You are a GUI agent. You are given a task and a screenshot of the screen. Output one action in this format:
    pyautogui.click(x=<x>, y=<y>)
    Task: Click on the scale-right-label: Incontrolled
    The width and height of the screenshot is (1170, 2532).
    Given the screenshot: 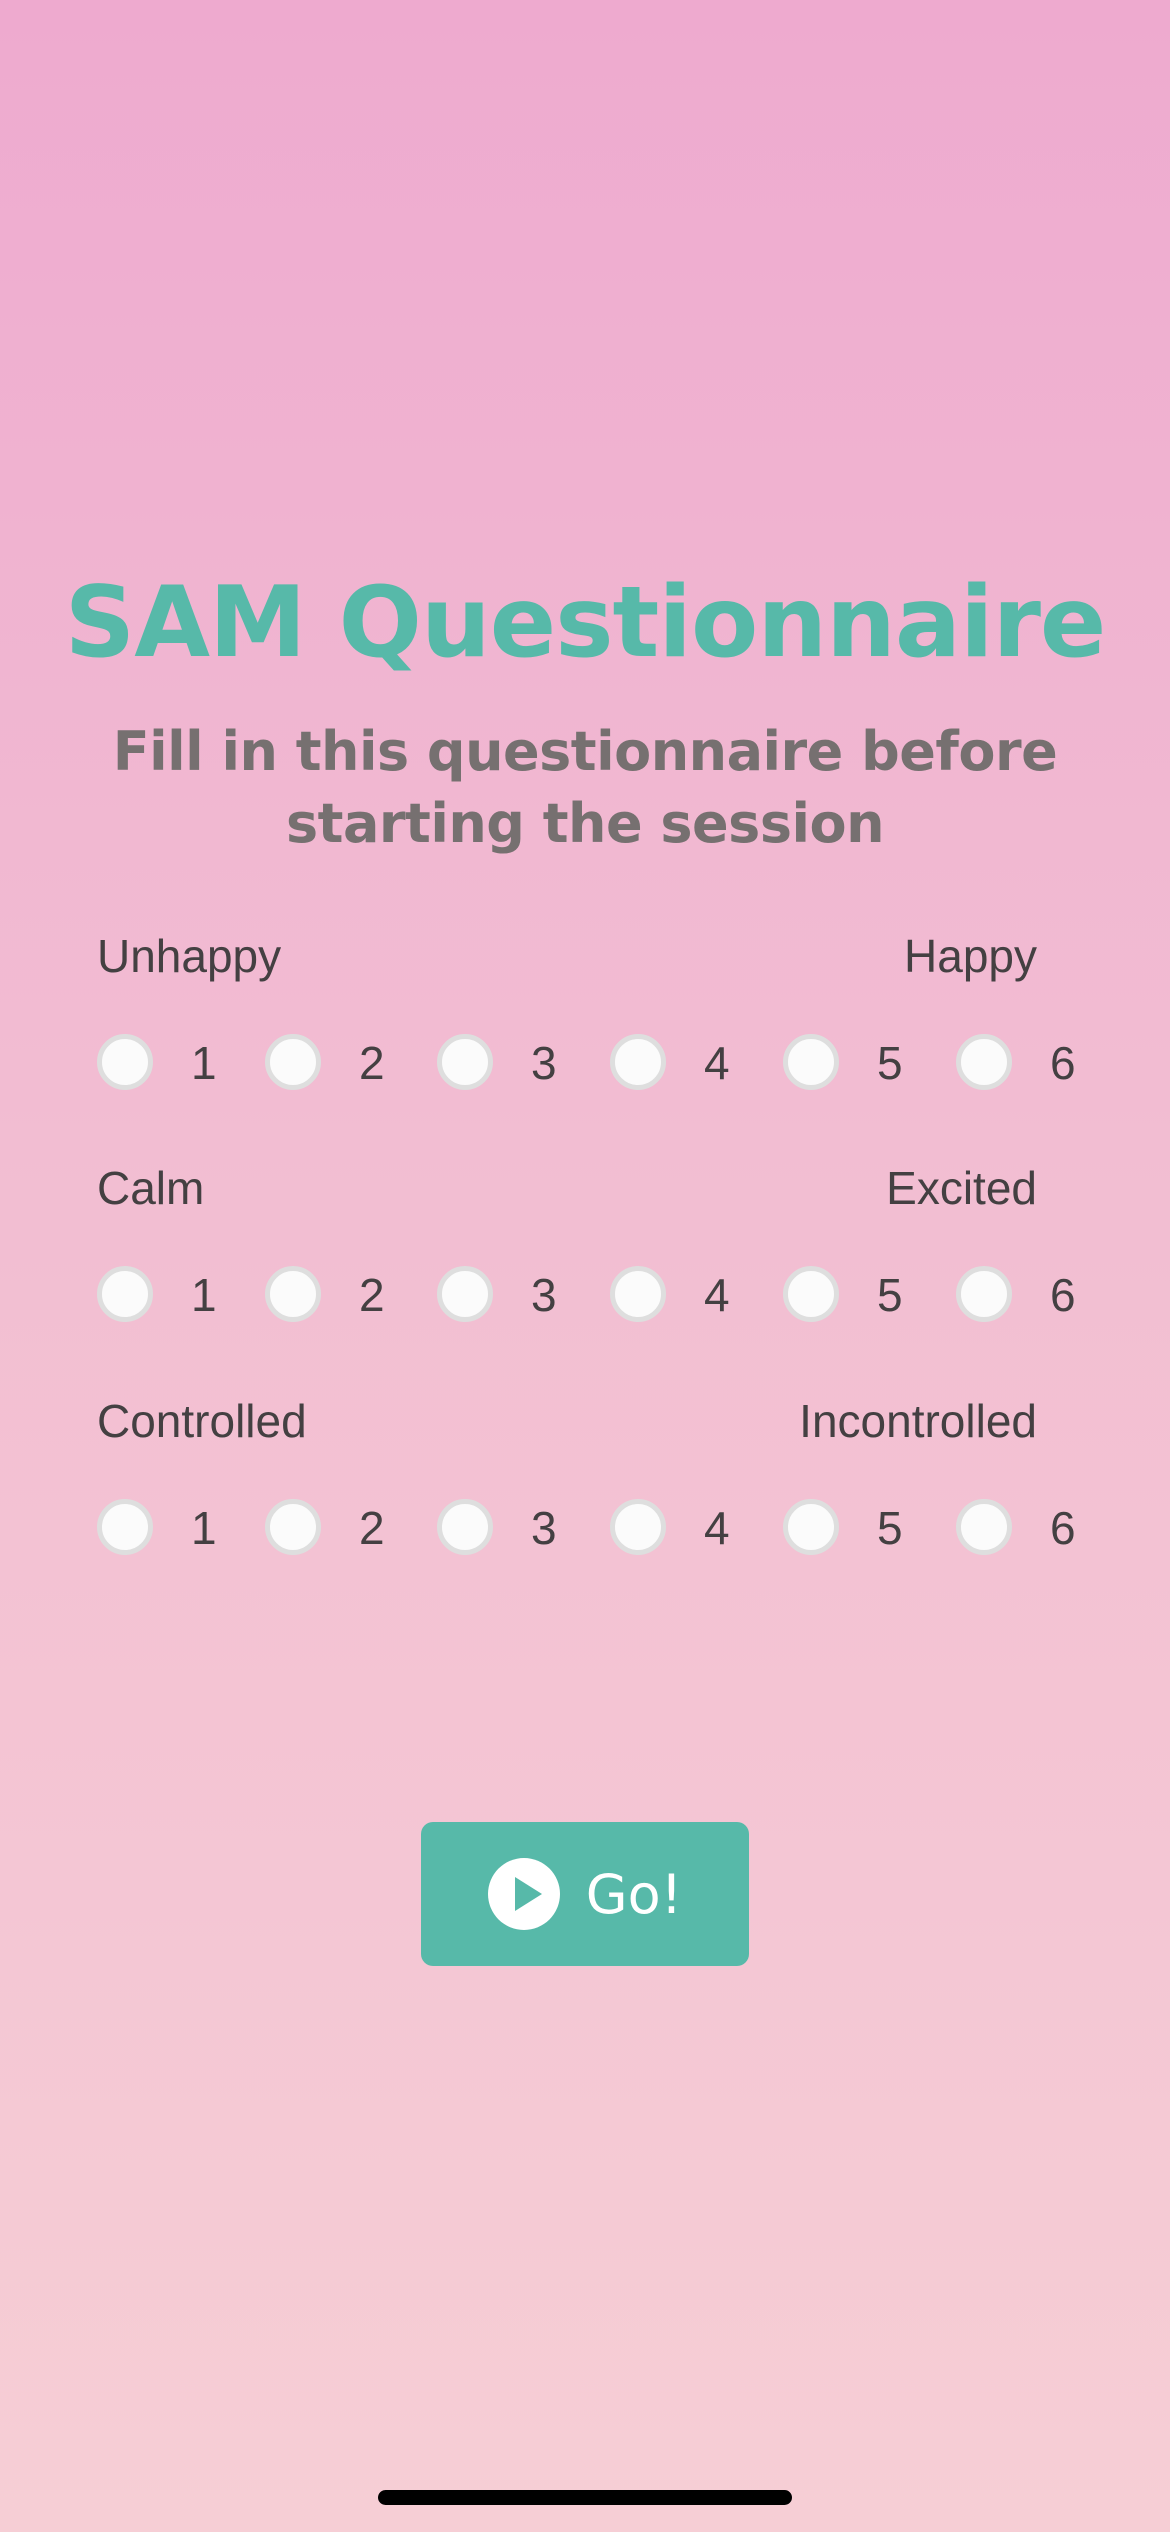 What is the action you would take?
    pyautogui.click(x=918, y=1421)
    